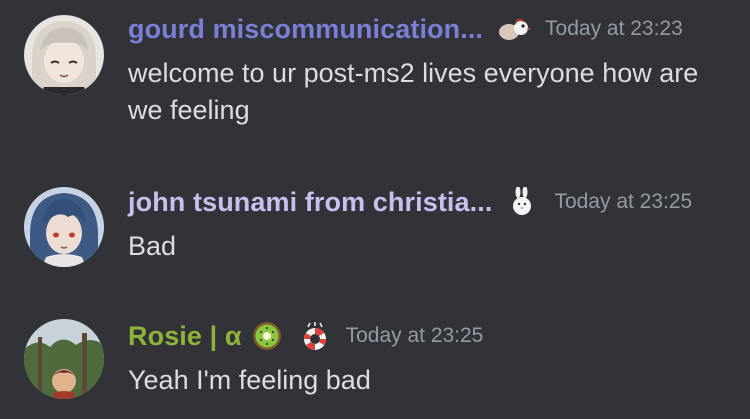  Describe the element at coordinates (614, 28) in the screenshot. I see `timestamp: Today at 23:23` at that location.